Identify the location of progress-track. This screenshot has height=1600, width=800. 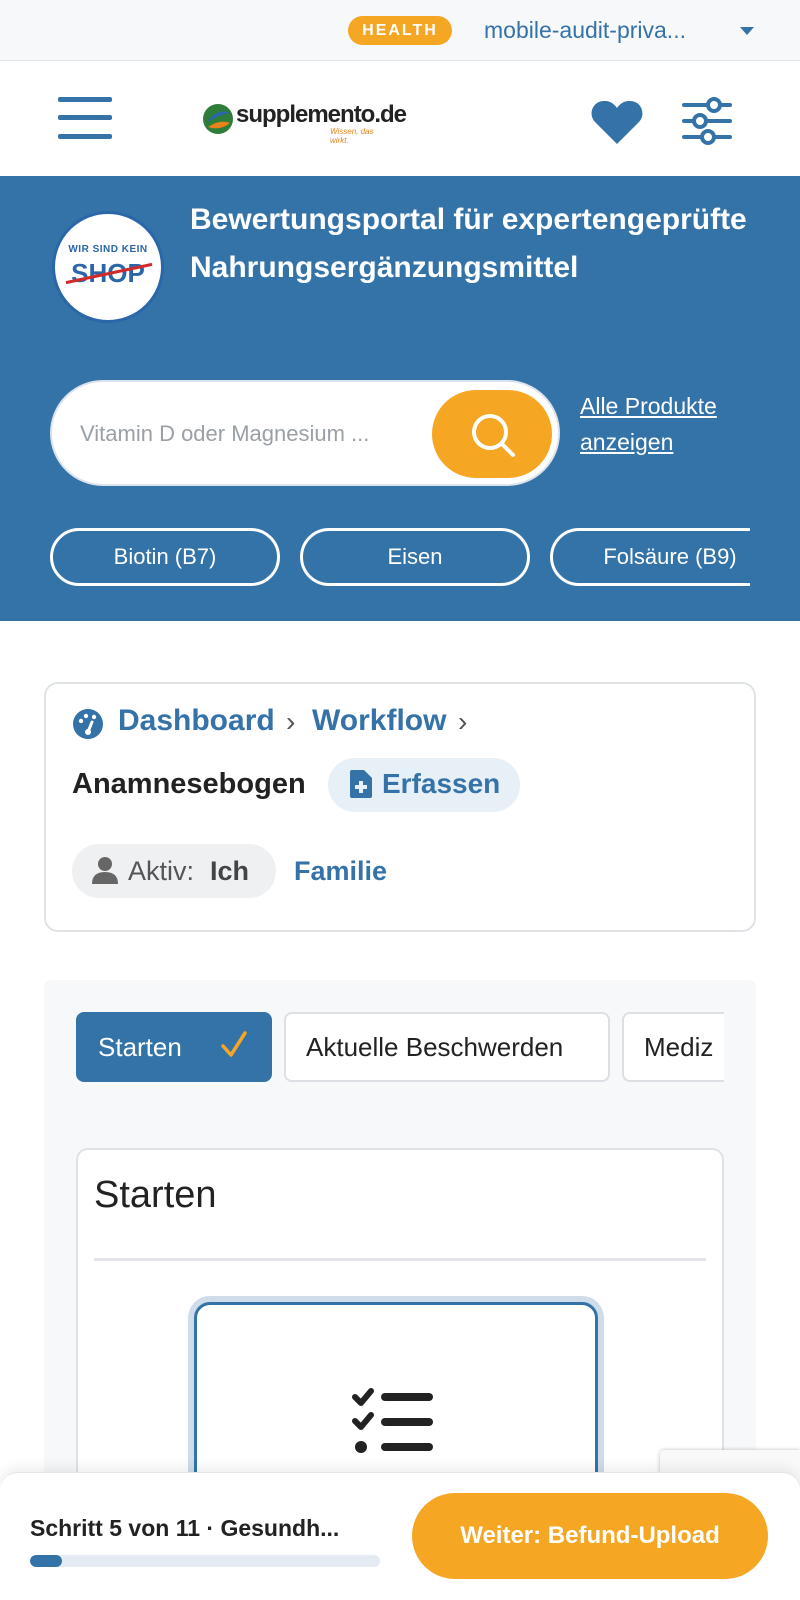
(205, 1561).